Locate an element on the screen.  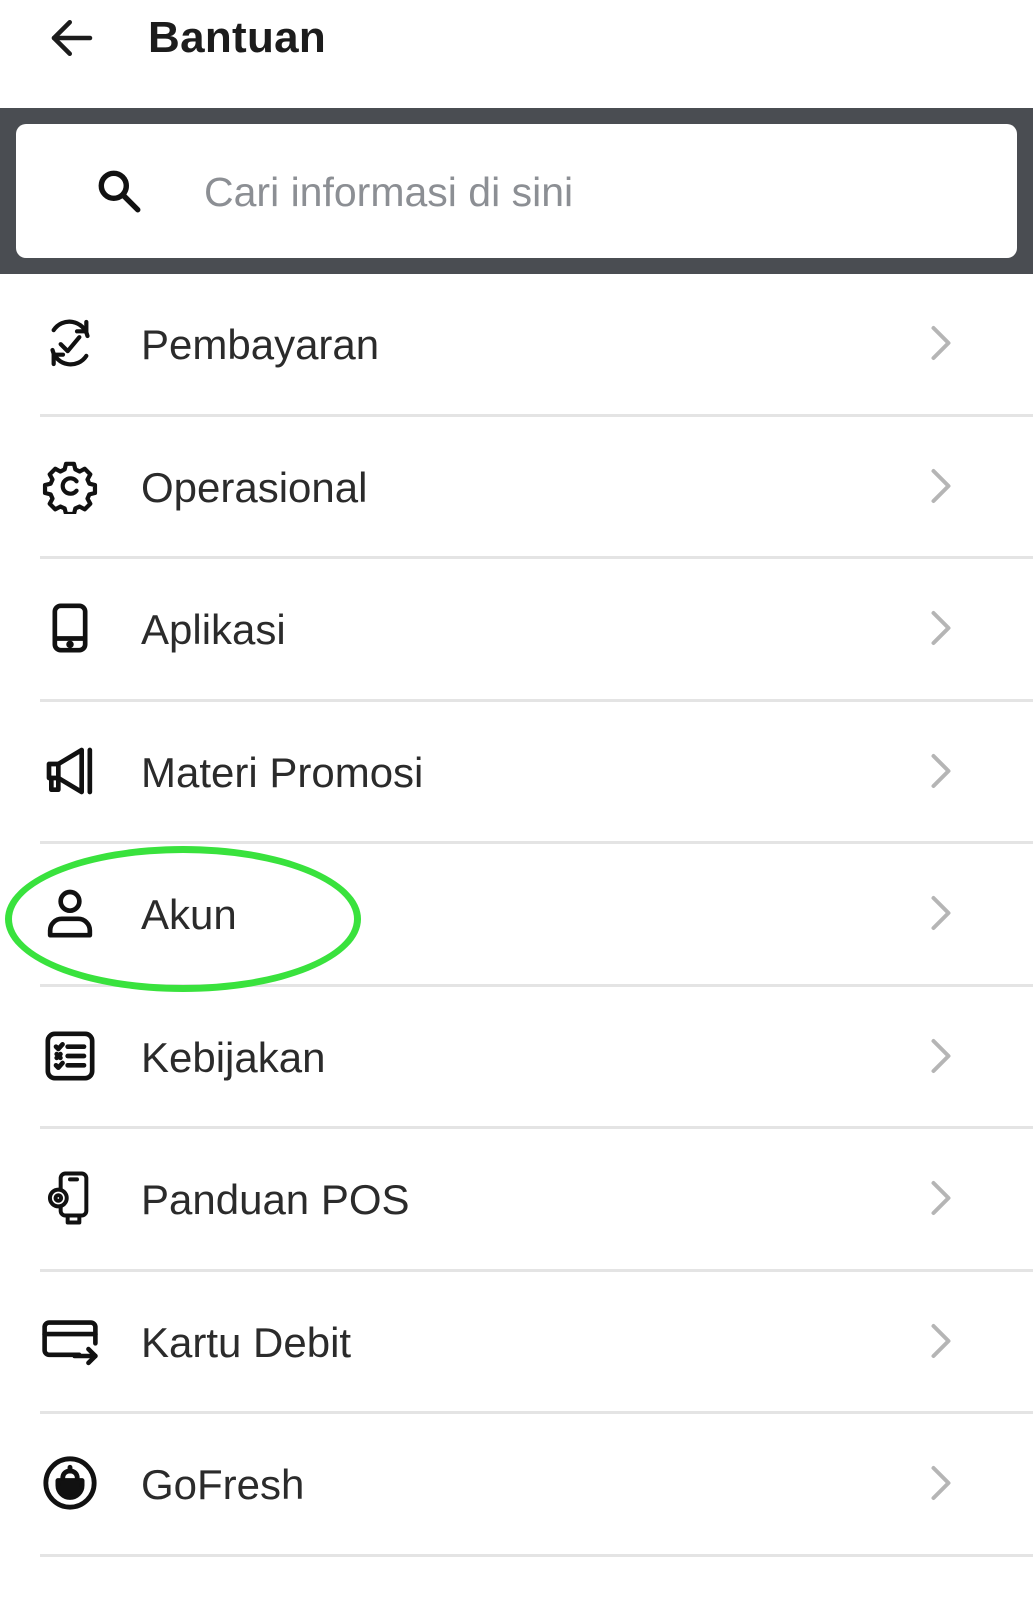
arrow-left-icon is located at coordinates (72, 38).